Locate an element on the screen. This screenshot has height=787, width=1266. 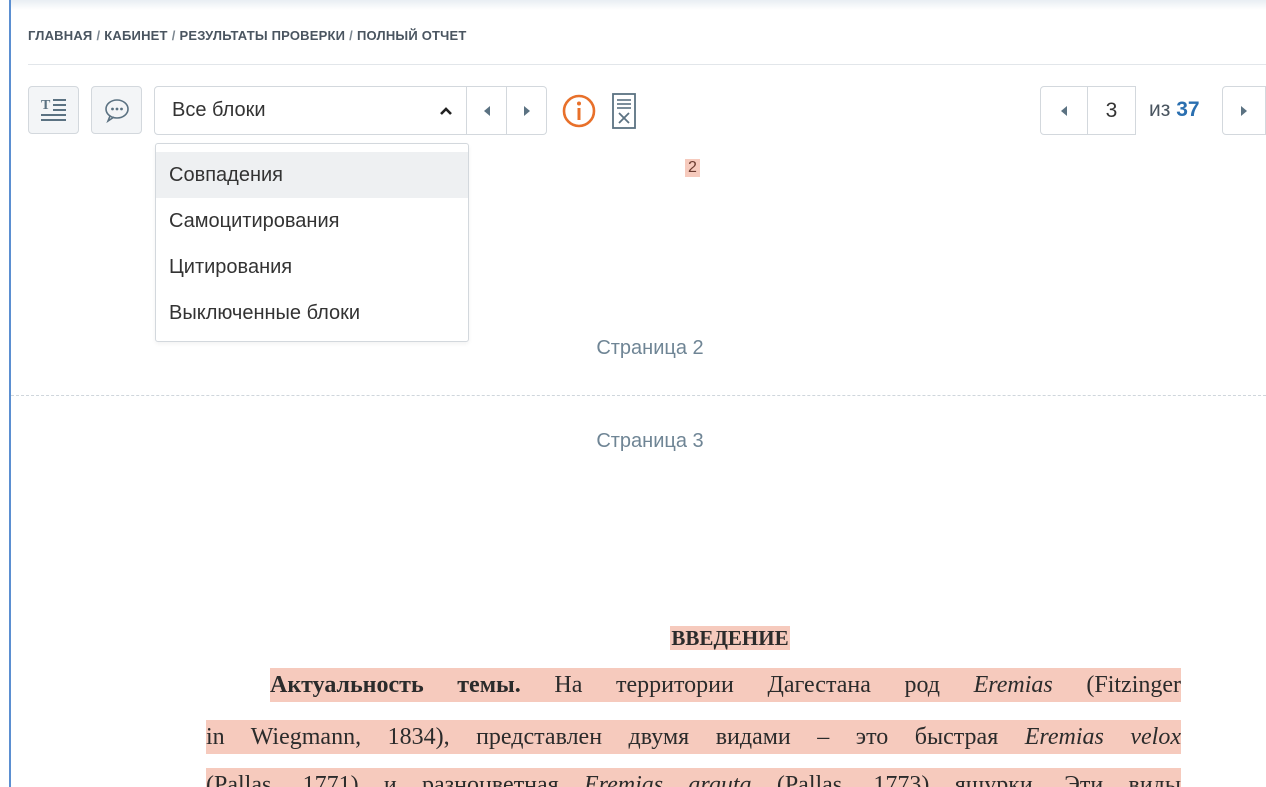
page-3-label: Страница 3 is located at coordinates (650, 441).